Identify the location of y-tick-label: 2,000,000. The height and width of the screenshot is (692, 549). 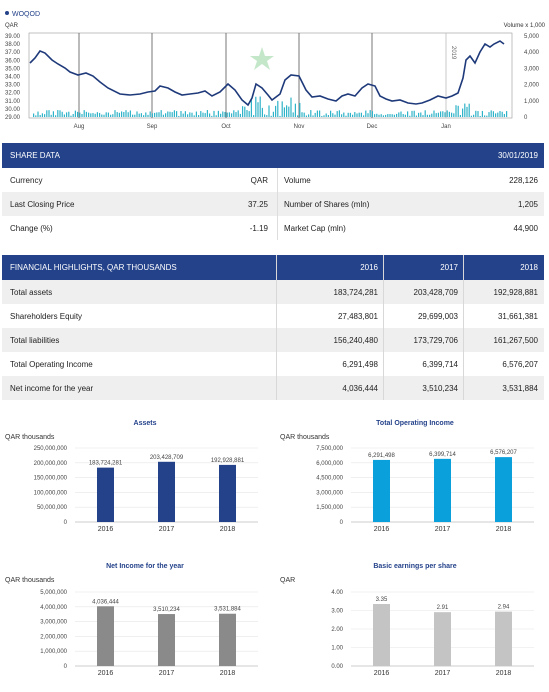
(53, 637).